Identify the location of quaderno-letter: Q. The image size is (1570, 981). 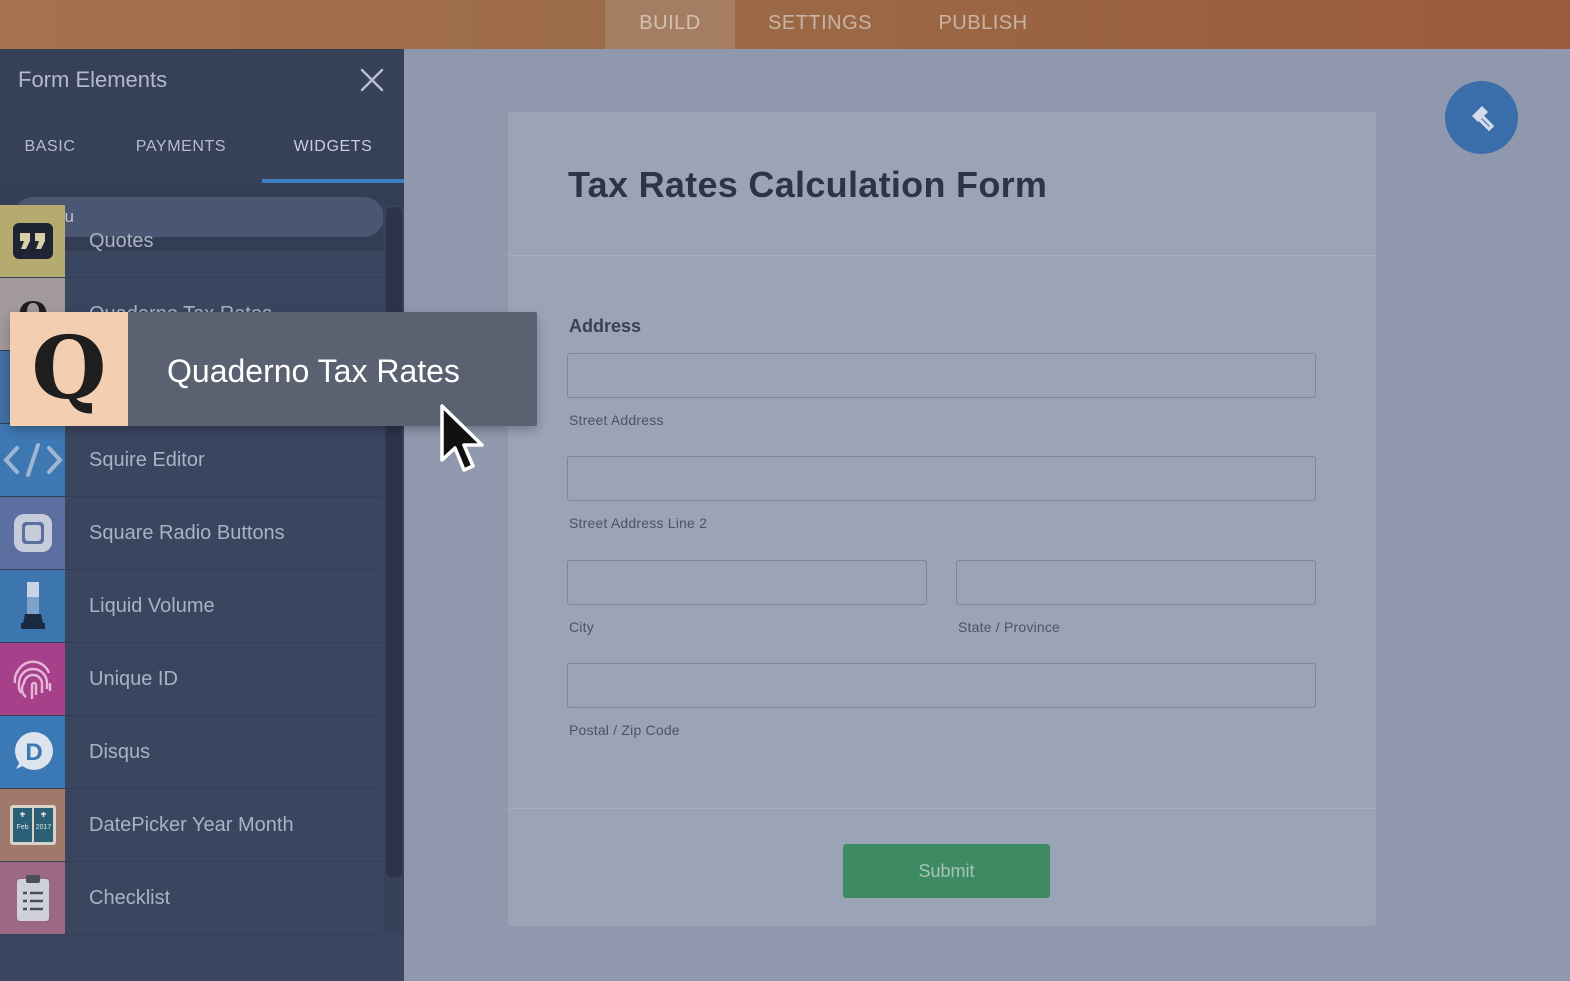
(69, 368).